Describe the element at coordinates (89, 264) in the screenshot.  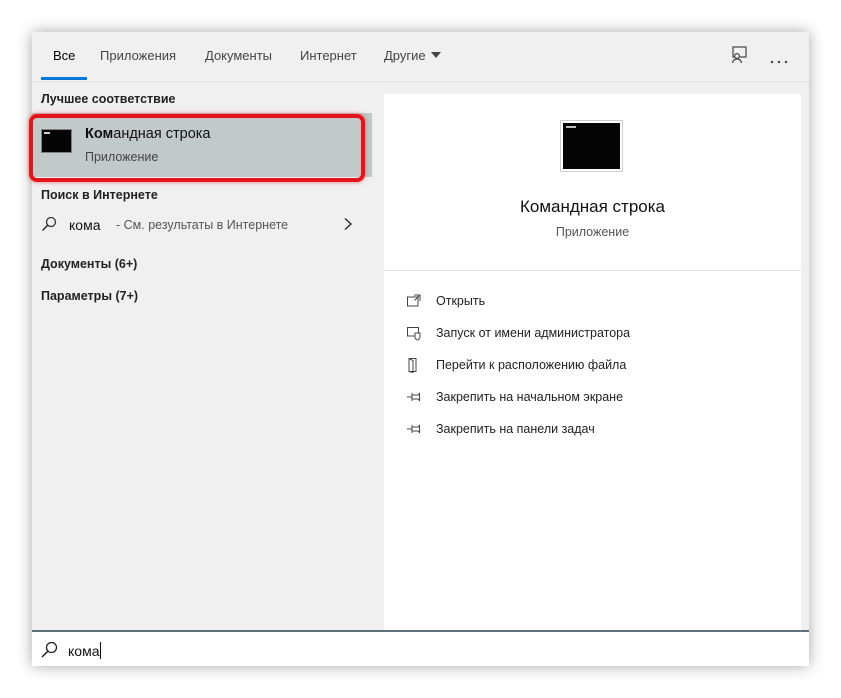
I see `documents-group: Документы (6+)` at that location.